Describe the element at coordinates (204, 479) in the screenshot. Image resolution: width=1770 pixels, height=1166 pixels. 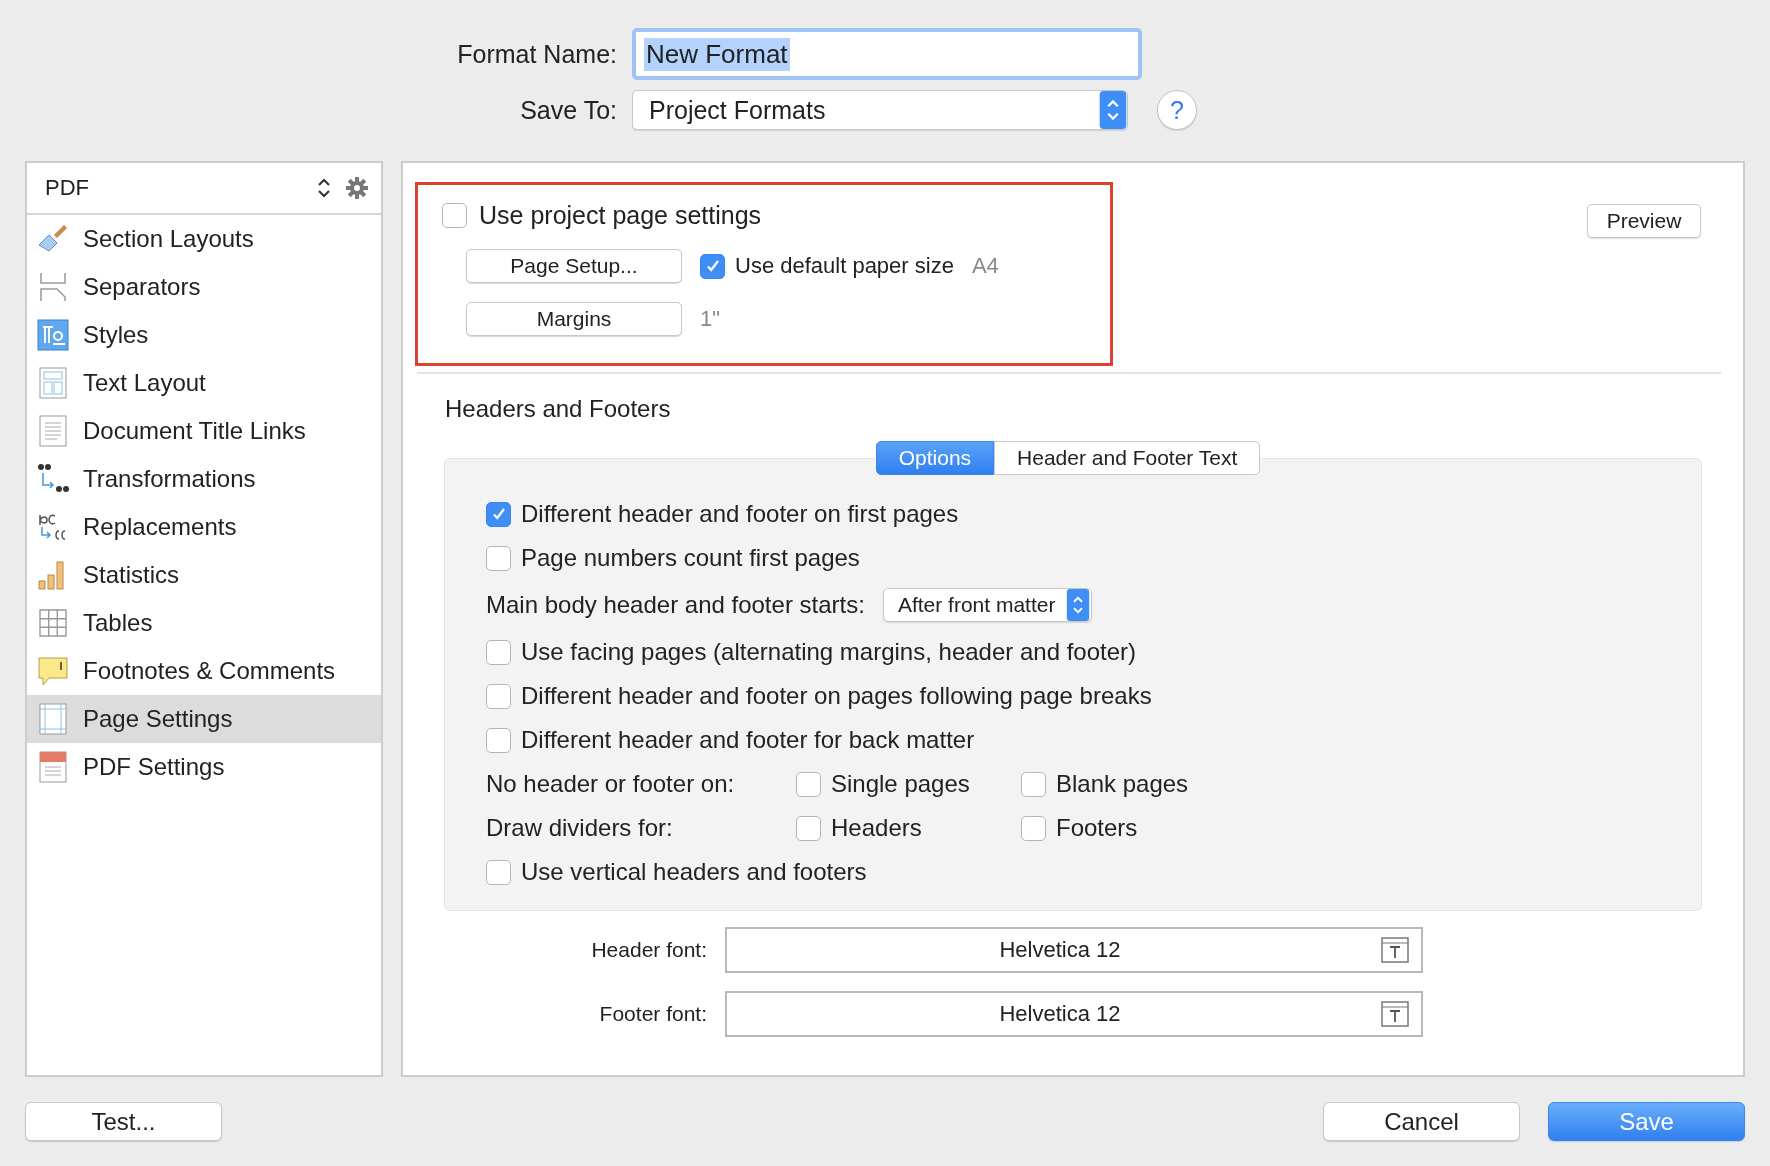
I see `sidebar-item: Transformations` at that location.